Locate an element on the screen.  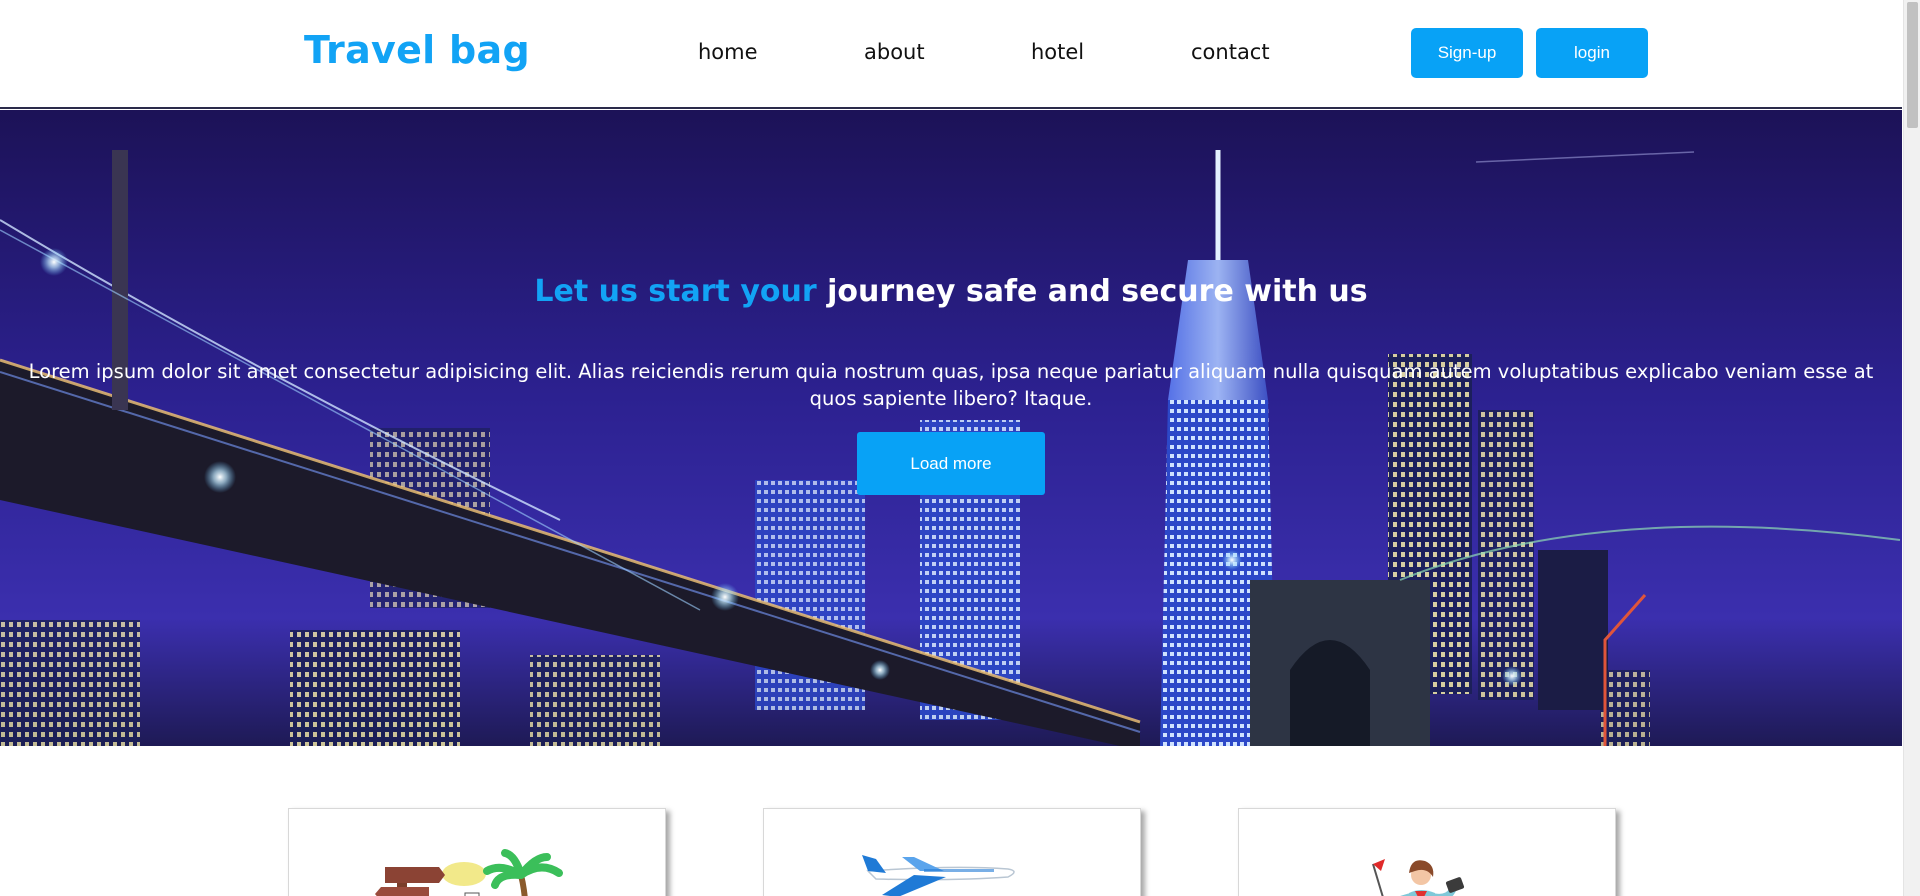
airplane-icon is located at coordinates (938, 875).